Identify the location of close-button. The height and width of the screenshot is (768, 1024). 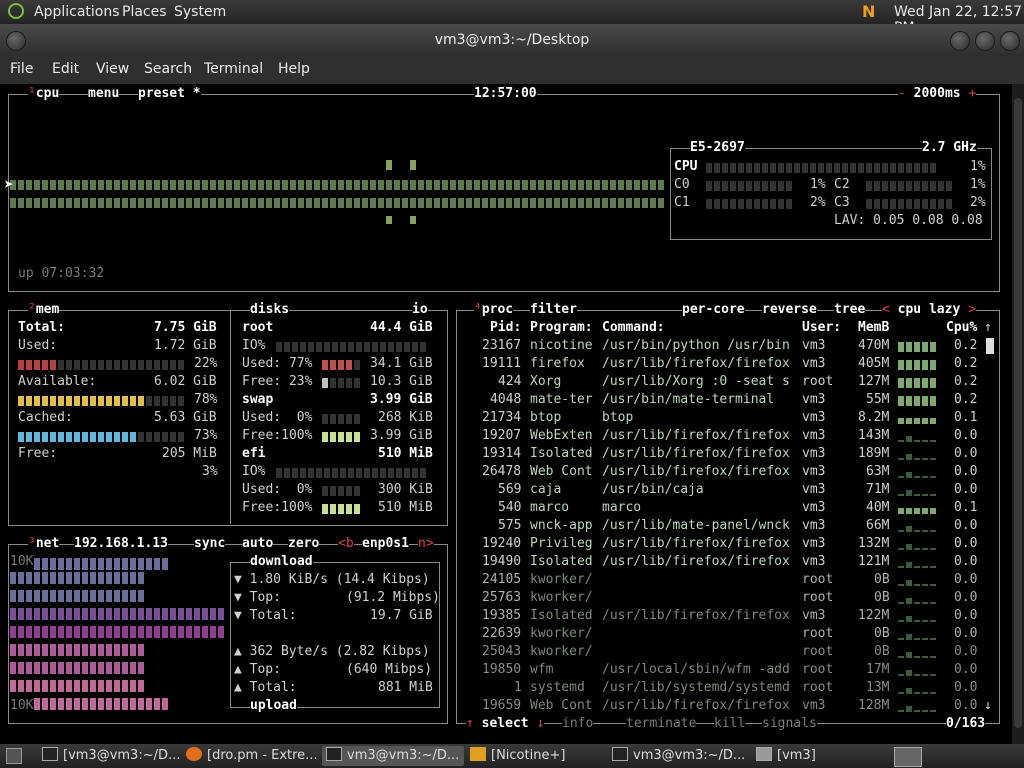
(1010, 41).